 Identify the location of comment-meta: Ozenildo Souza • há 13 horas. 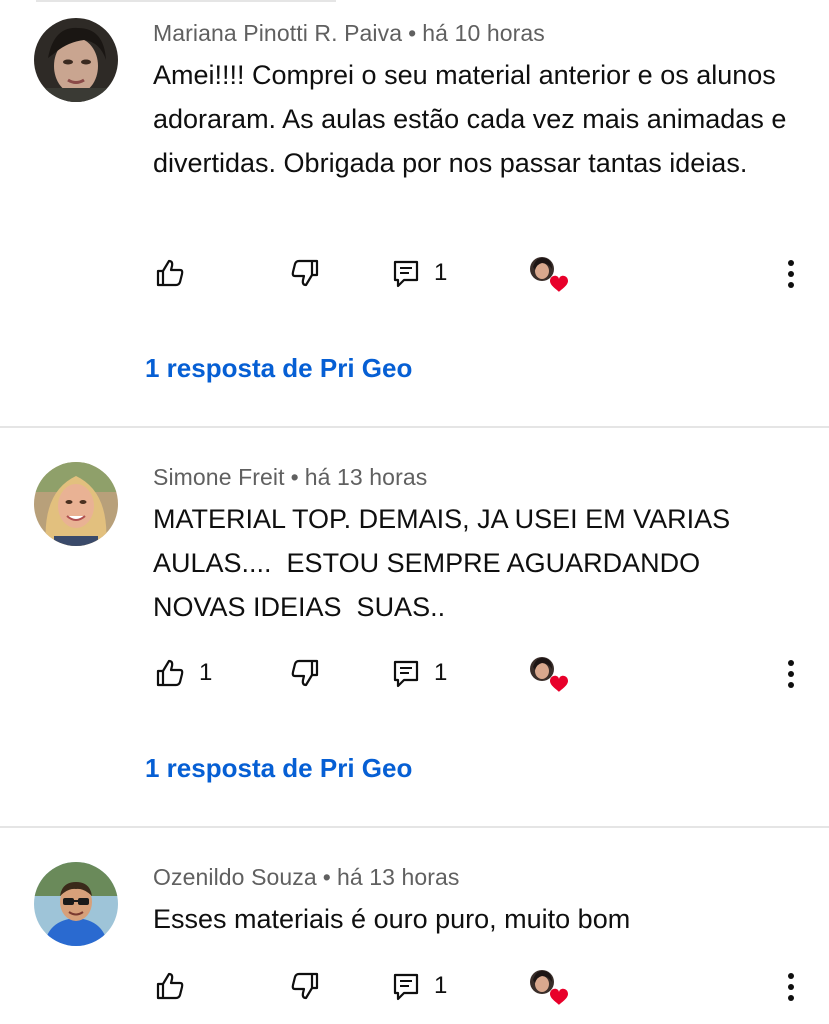
(306, 877).